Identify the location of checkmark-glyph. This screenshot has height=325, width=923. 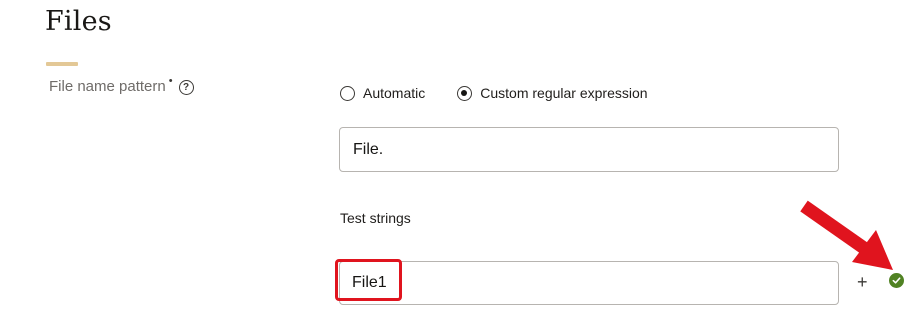
(896, 280).